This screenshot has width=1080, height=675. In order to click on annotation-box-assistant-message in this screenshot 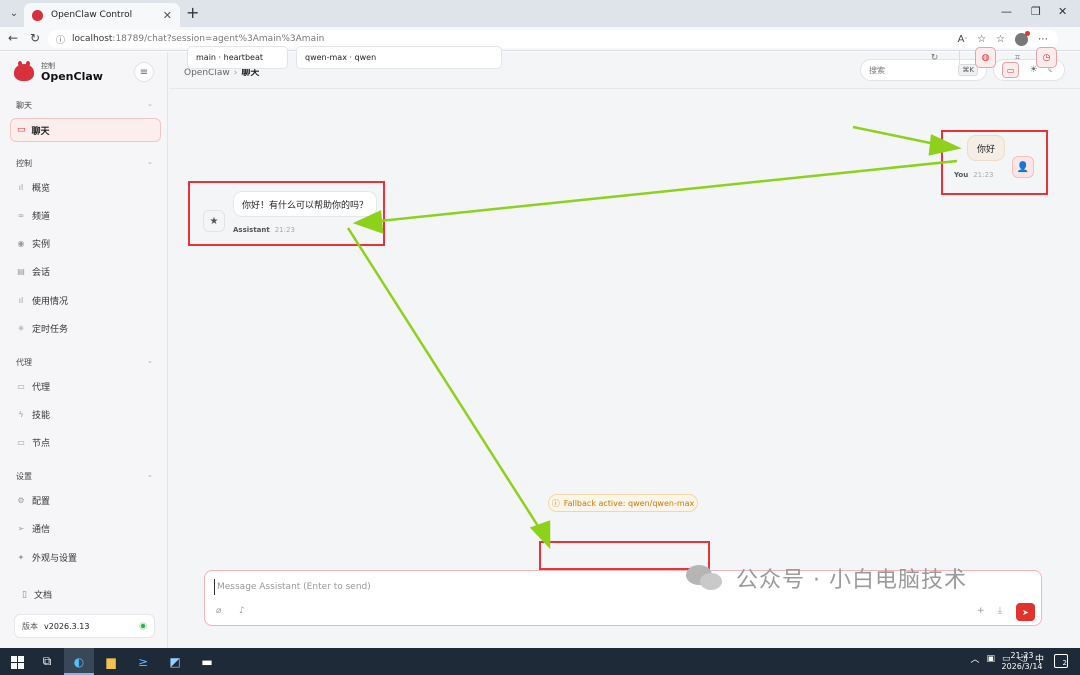, I will do `click(286, 213)`.